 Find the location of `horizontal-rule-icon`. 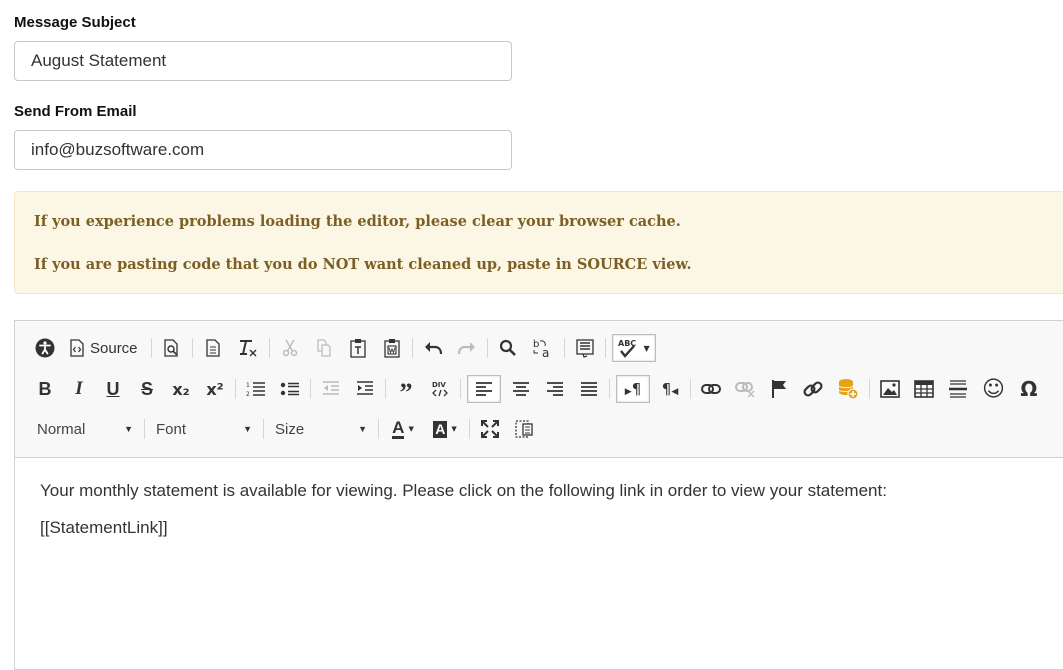

horizontal-rule-icon is located at coordinates (958, 389).